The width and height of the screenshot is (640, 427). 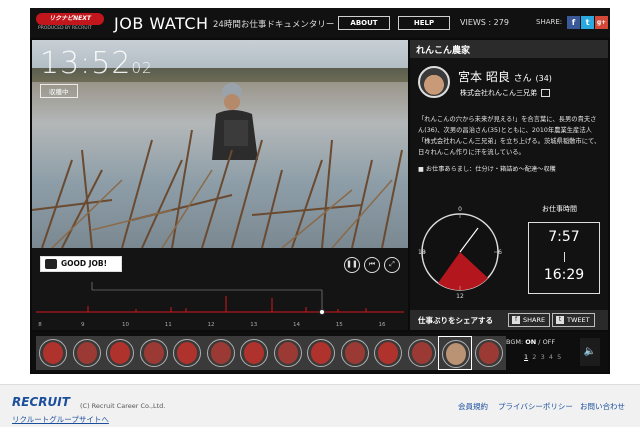 What do you see at coordinates (60, 419) in the screenshot?
I see `group-site-link: リクルートグループサイトへ` at bounding box center [60, 419].